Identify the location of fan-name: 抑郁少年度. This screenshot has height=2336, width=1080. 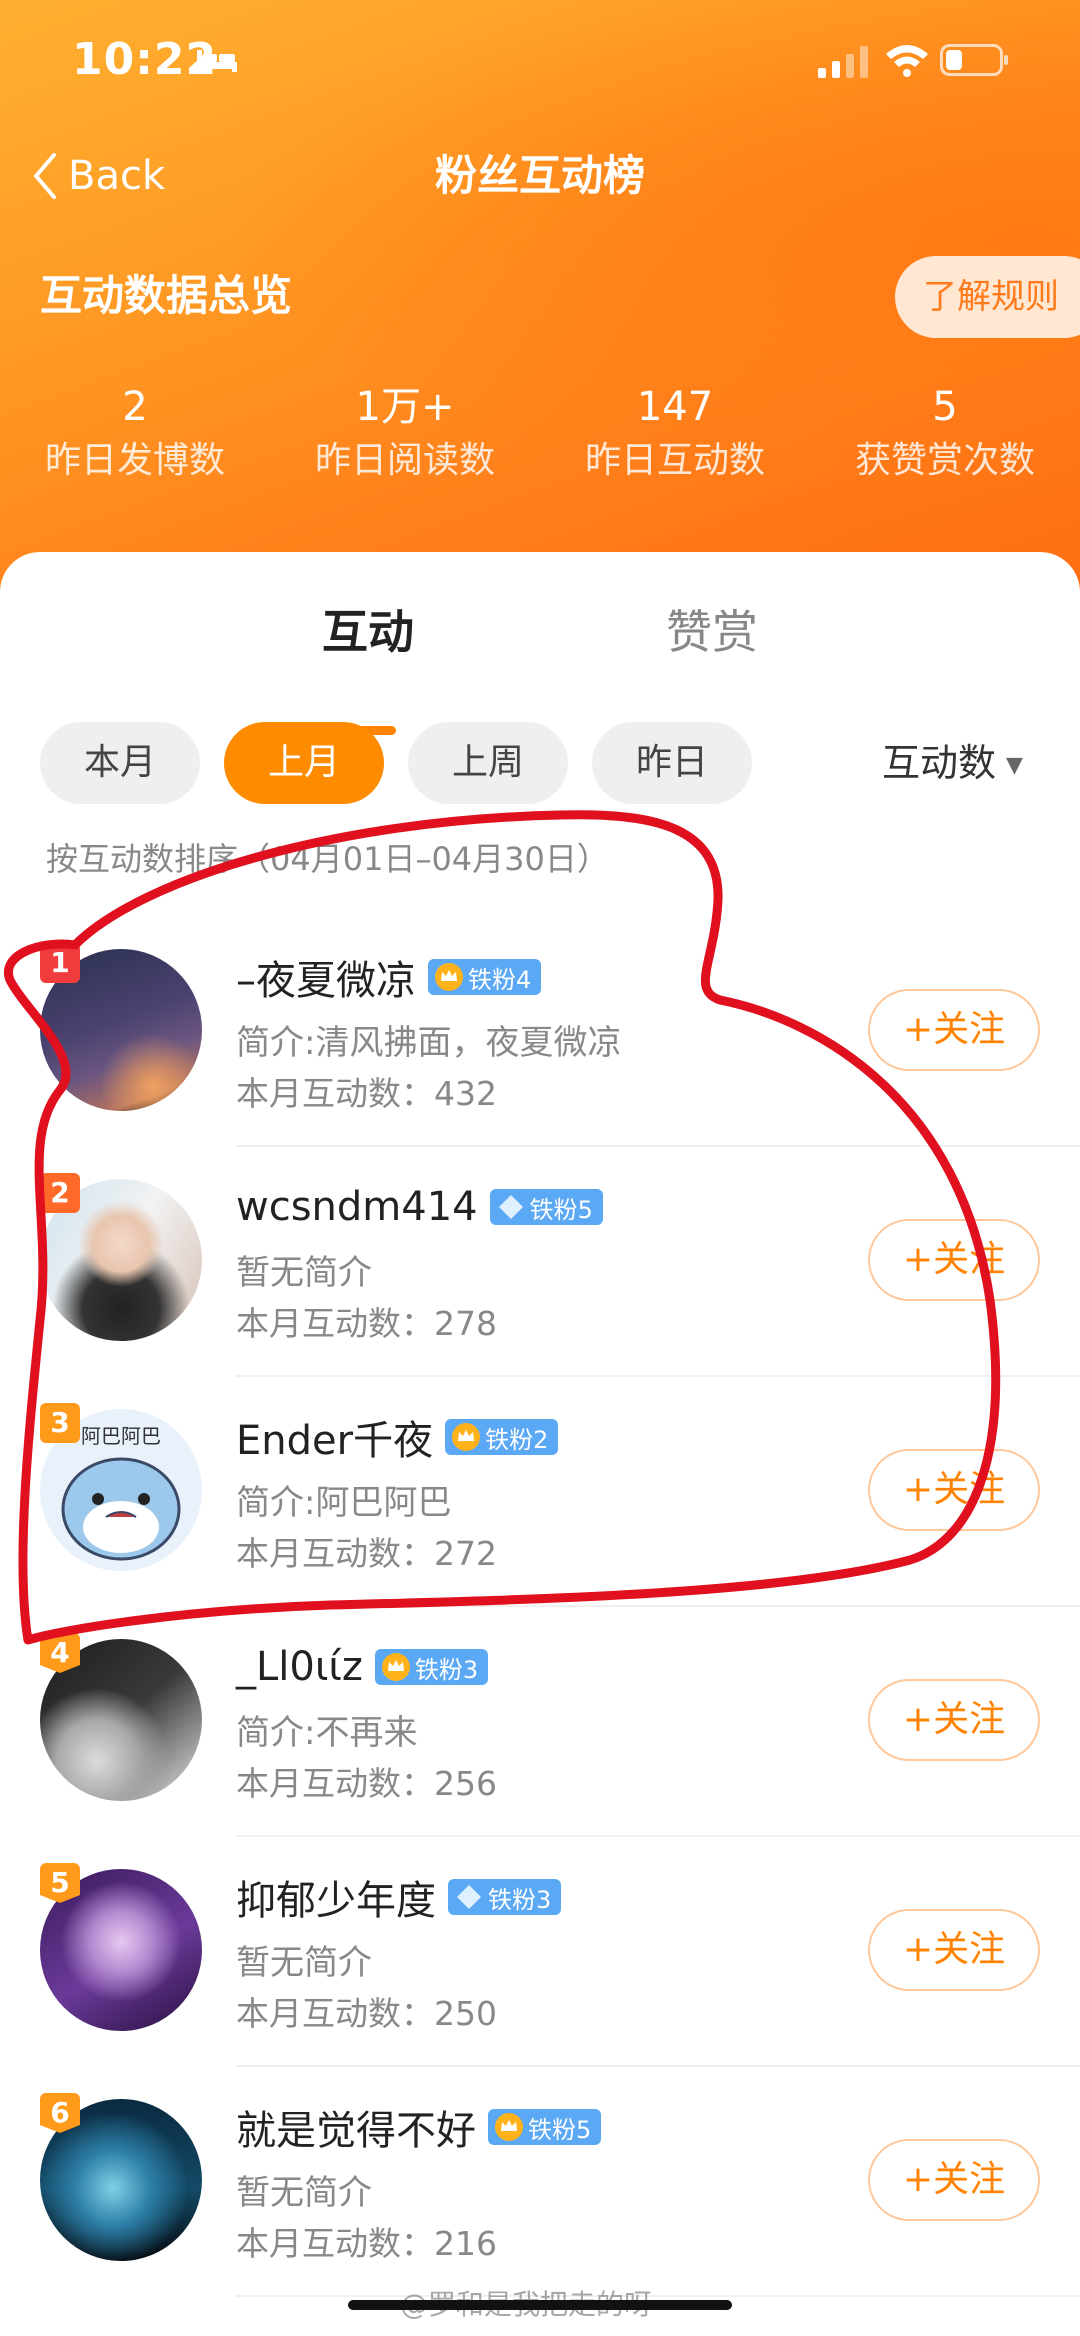
(336, 1897).